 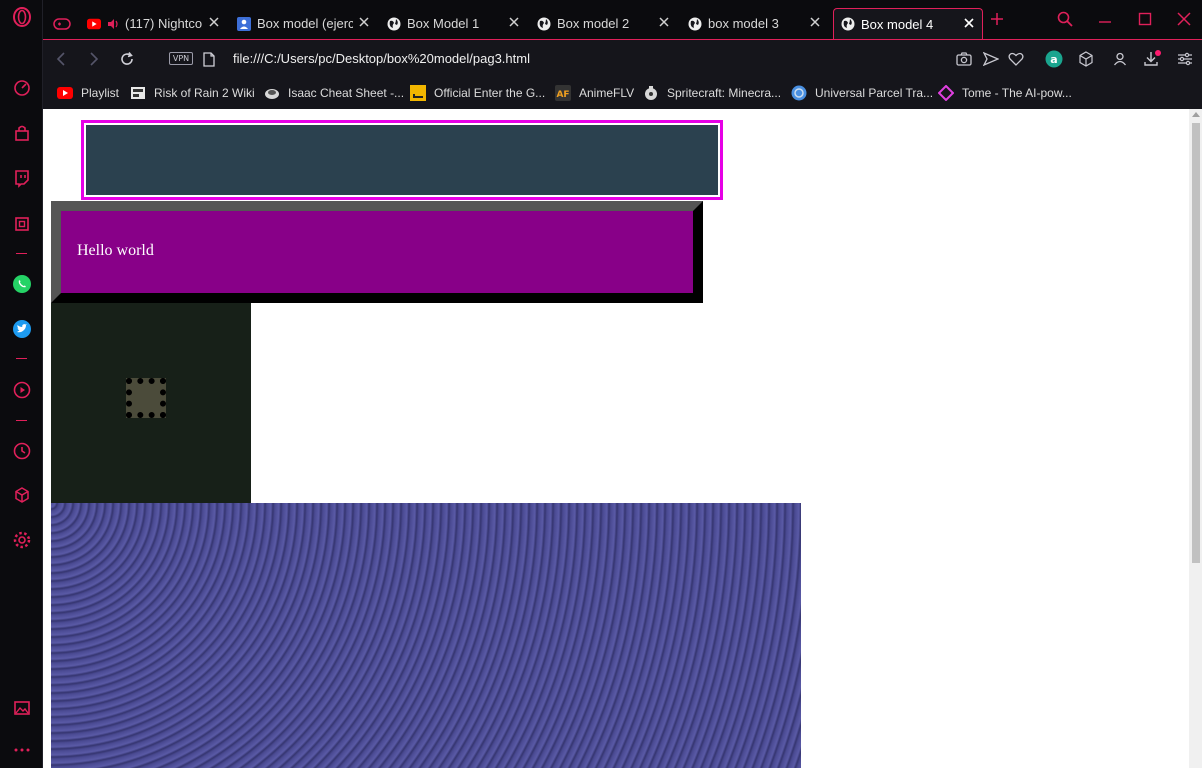 What do you see at coordinates (146, 398) in the screenshot?
I see `dotted-border-box` at bounding box center [146, 398].